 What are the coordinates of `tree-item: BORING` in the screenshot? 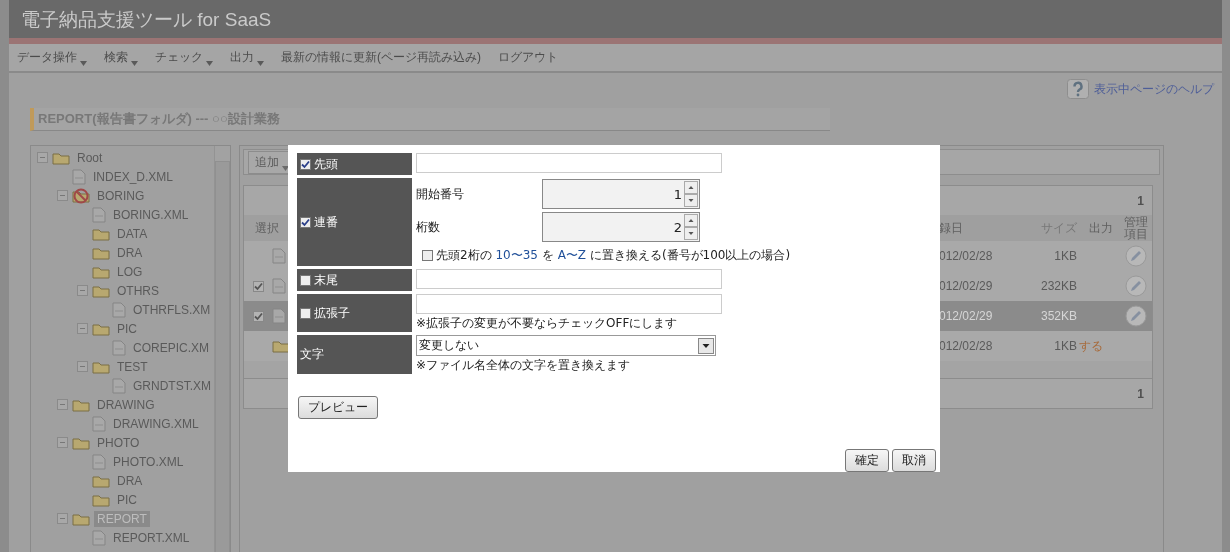 It's located at (121, 195).